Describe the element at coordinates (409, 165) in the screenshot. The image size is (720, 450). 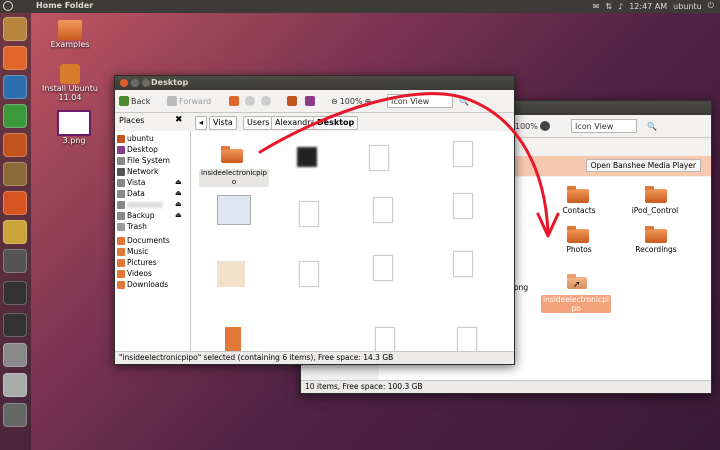
I see `drag-arrow-annotation` at that location.